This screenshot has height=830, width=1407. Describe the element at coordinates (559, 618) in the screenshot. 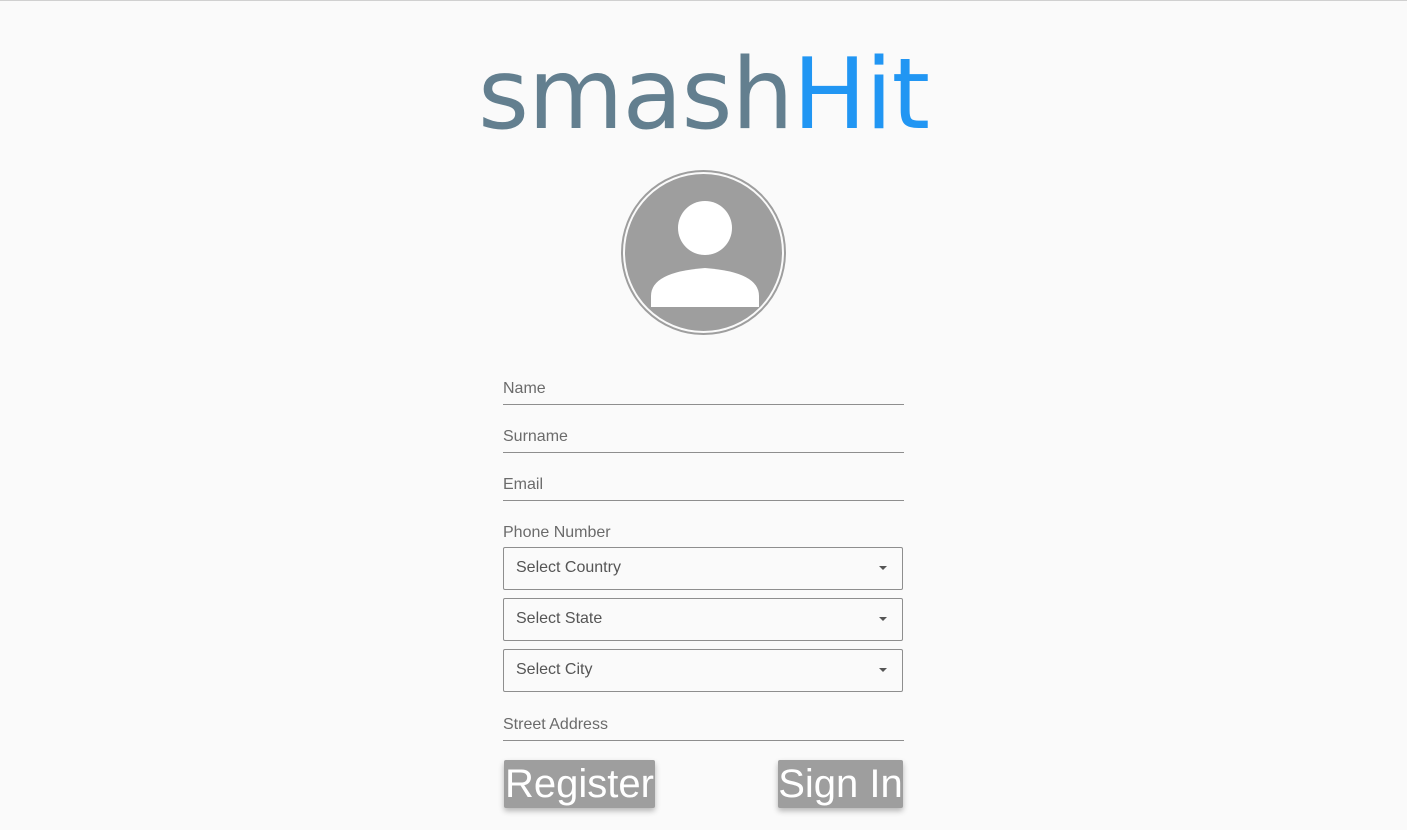

I see `state-select-label: Select State` at that location.